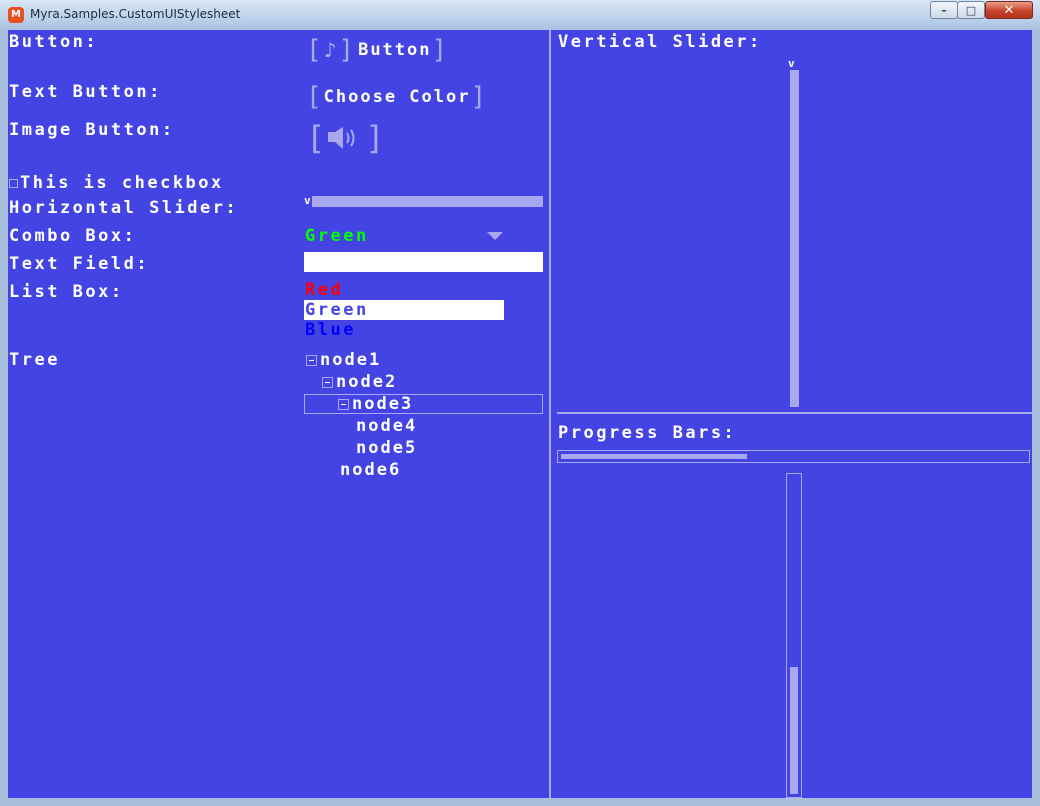 The width and height of the screenshot is (1040, 806). Describe the element at coordinates (424, 237) in the screenshot. I see `combo-box: Green` at that location.